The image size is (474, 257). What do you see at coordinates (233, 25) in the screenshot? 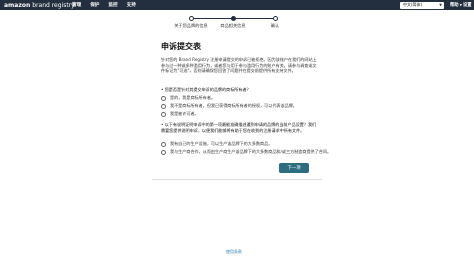
I see `step-2-label: 商品相关信息` at bounding box center [233, 25].